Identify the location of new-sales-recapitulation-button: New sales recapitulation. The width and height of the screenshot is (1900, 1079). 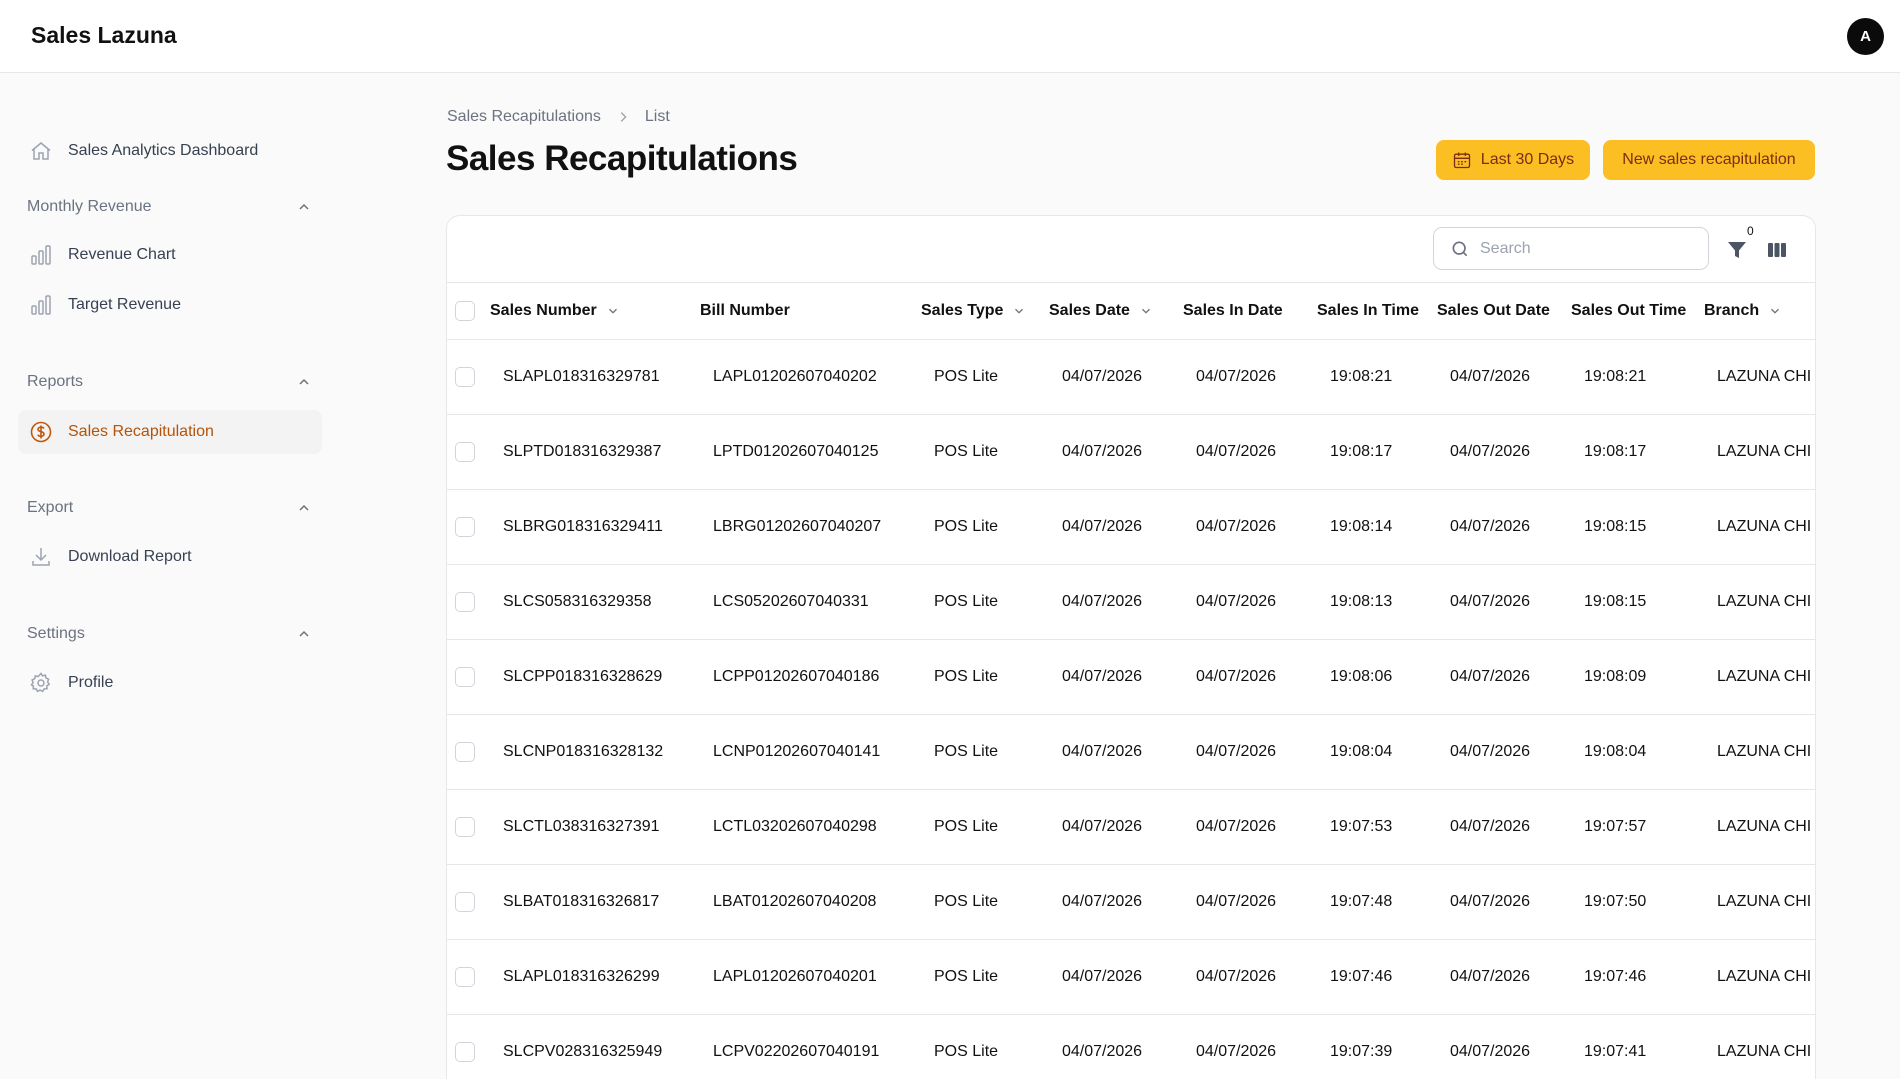
(1709, 160).